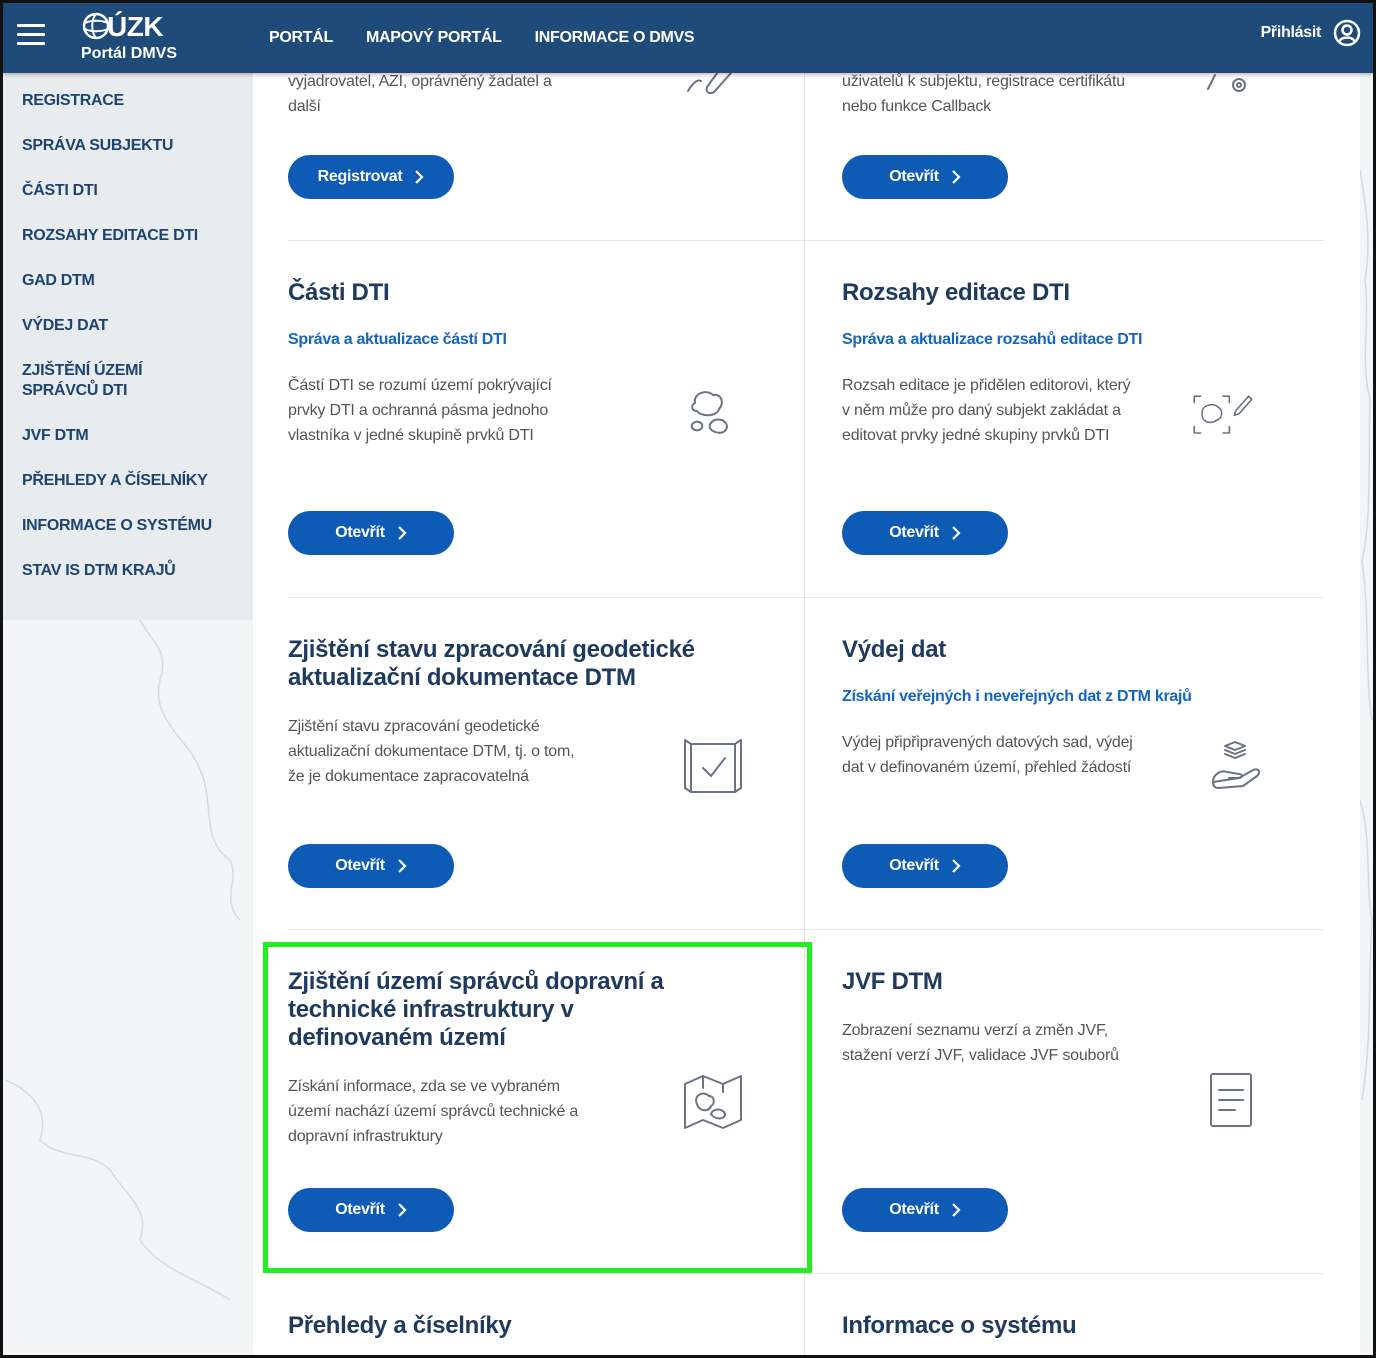  Describe the element at coordinates (1223, 414) in the screenshot. I see `edit-extent-icon` at that location.